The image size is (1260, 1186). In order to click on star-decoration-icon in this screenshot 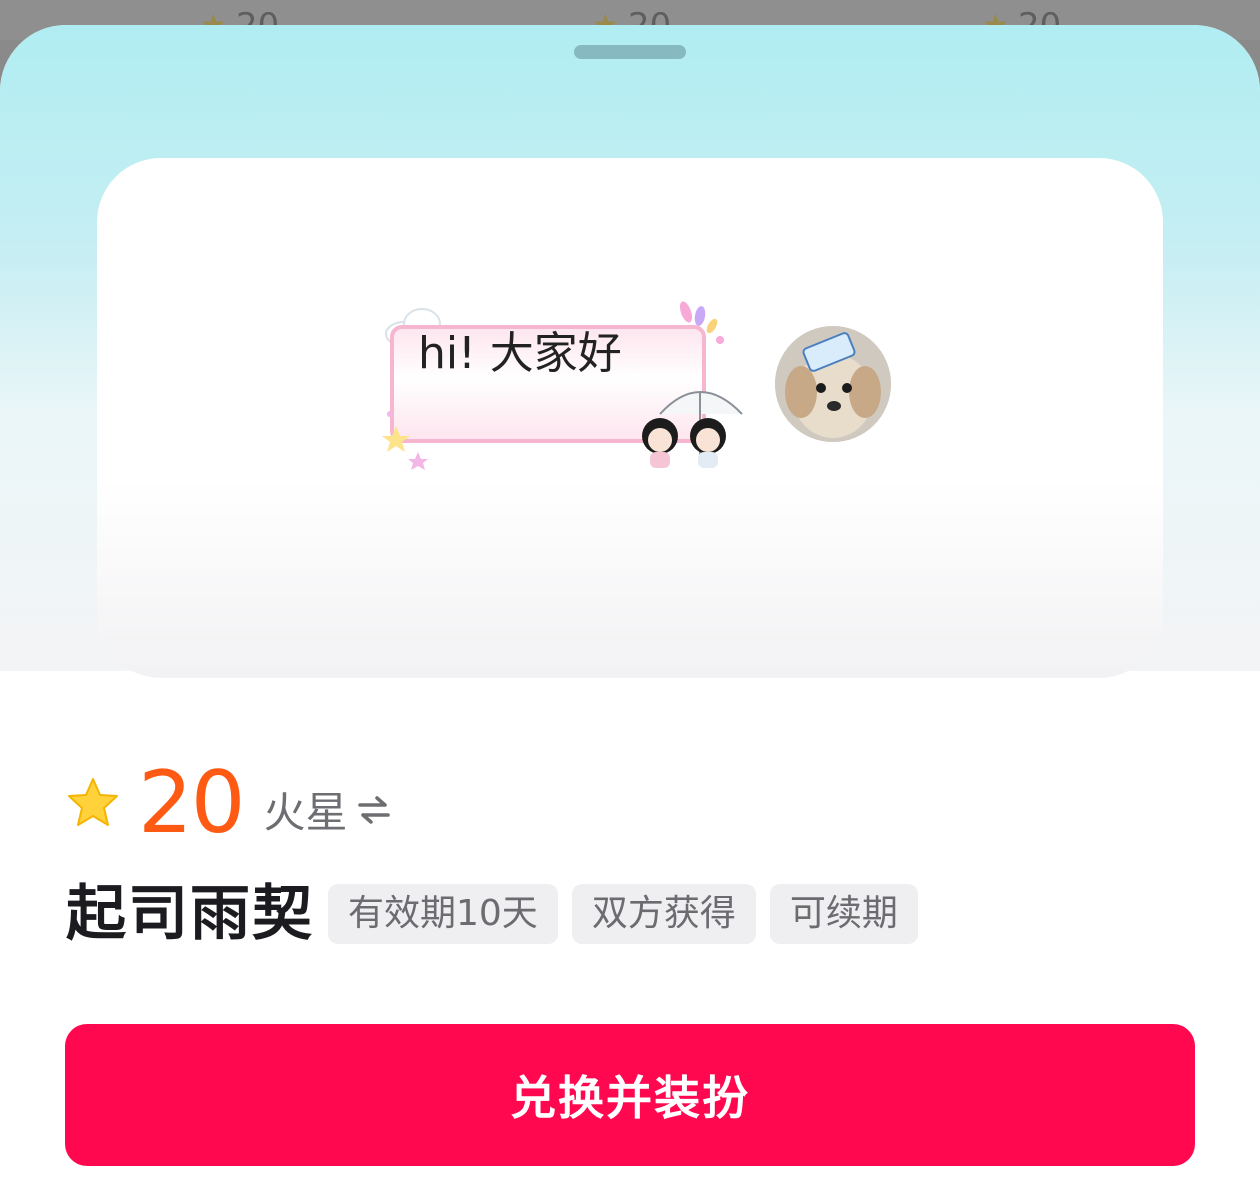, I will do `click(405, 440)`.